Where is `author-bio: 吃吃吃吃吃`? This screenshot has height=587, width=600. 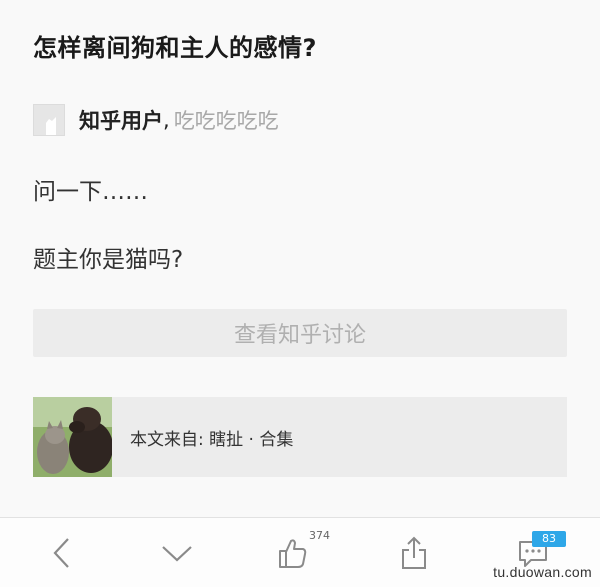 author-bio: 吃吃吃吃吃 is located at coordinates (226, 121).